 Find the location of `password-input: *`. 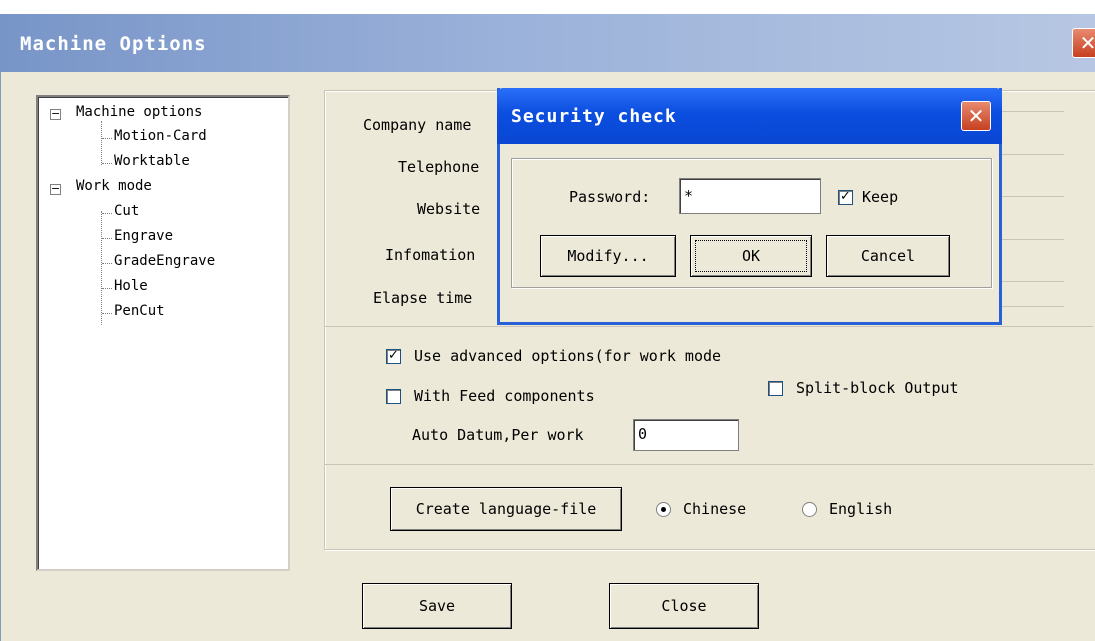

password-input: * is located at coordinates (750, 196).